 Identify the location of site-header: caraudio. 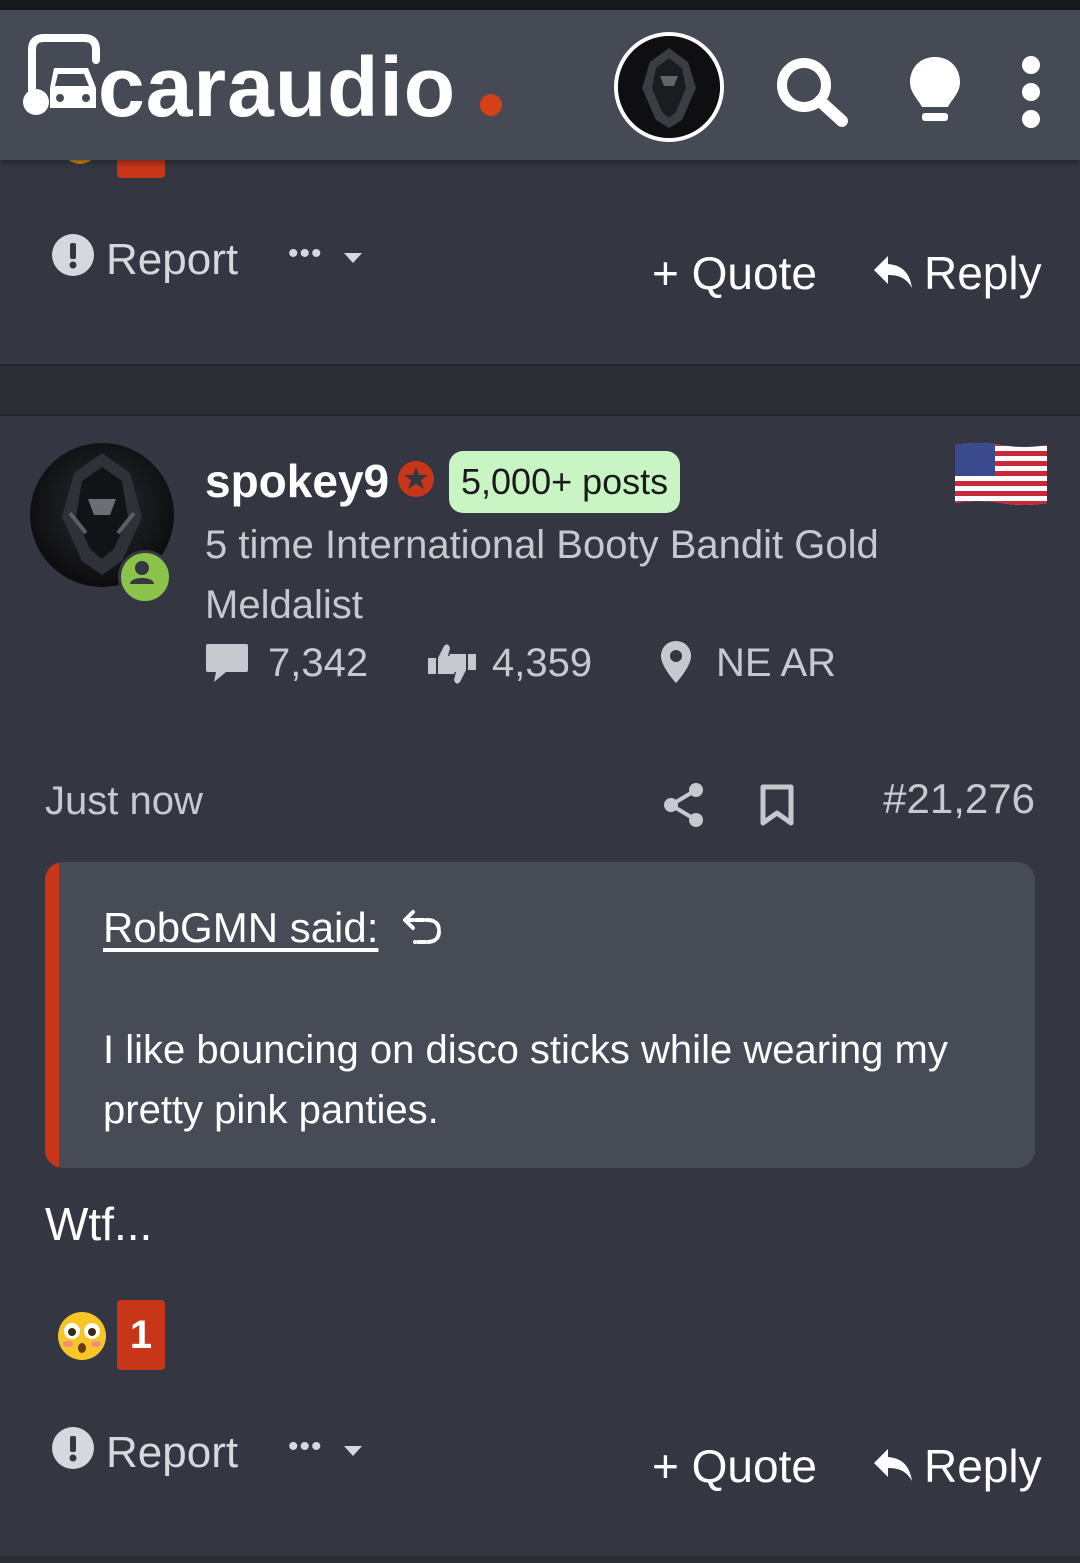
(540, 85).